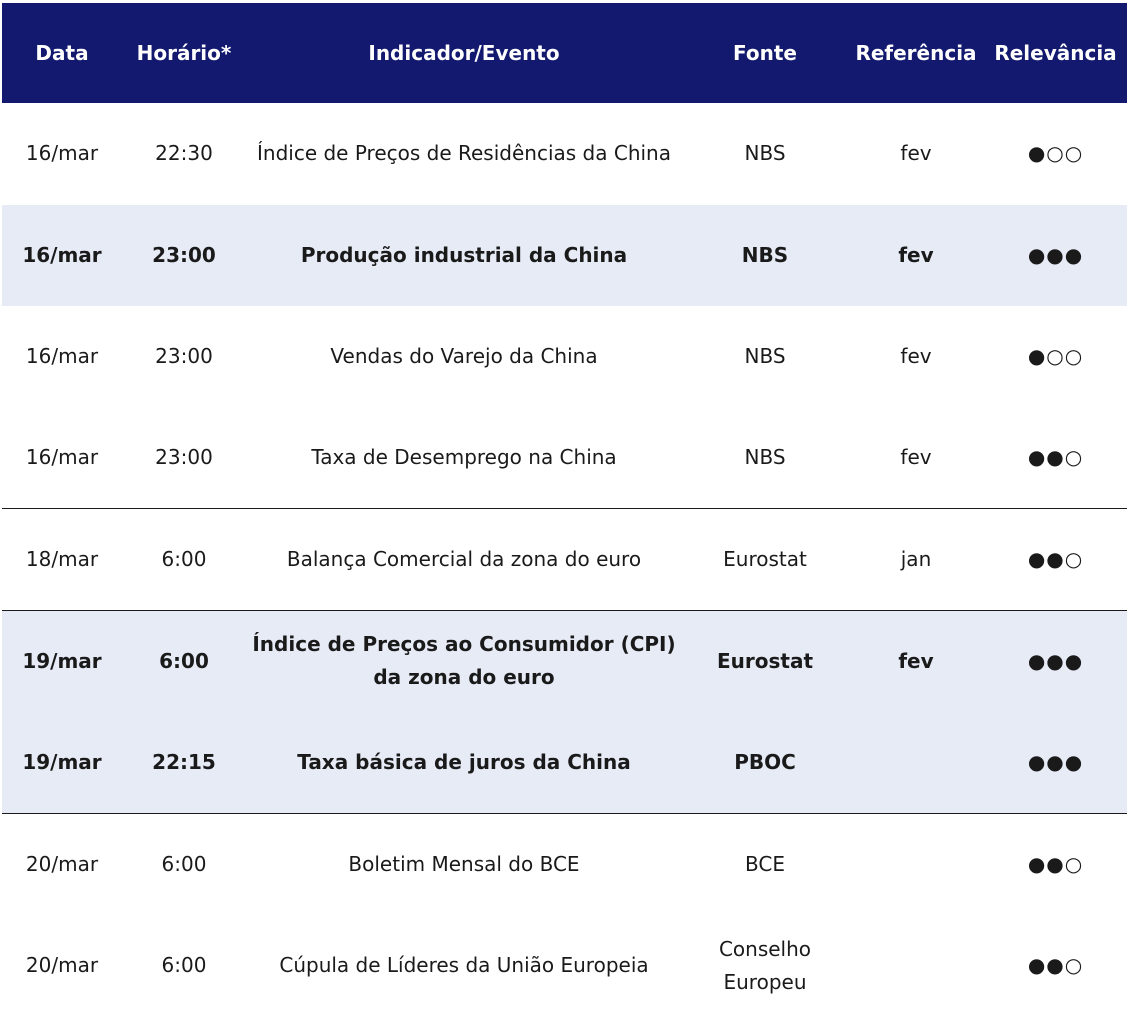 This screenshot has width=1128, height=1017. What do you see at coordinates (62, 52) in the screenshot?
I see `header-data: Data` at bounding box center [62, 52].